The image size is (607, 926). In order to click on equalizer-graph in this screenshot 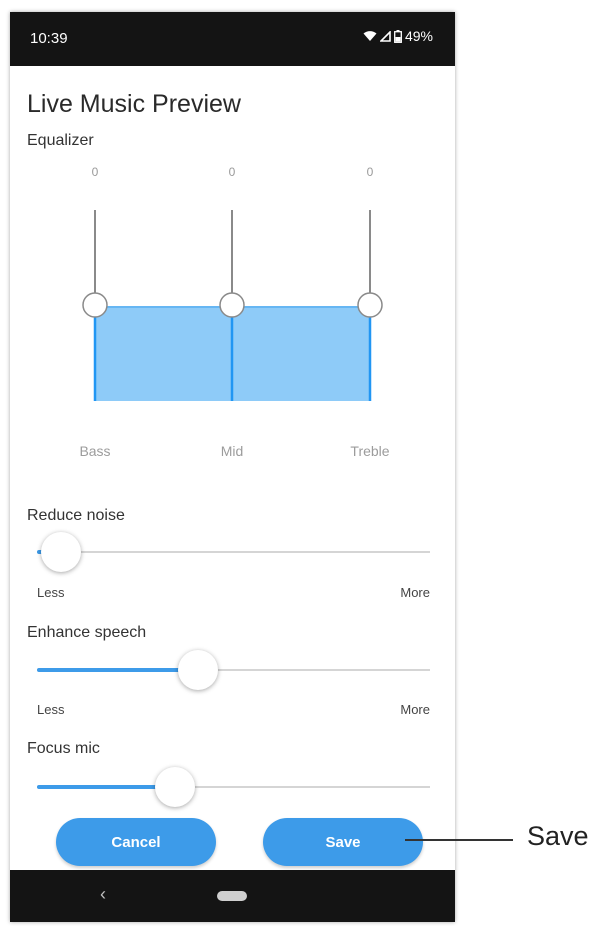, I will do `click(232, 305)`.